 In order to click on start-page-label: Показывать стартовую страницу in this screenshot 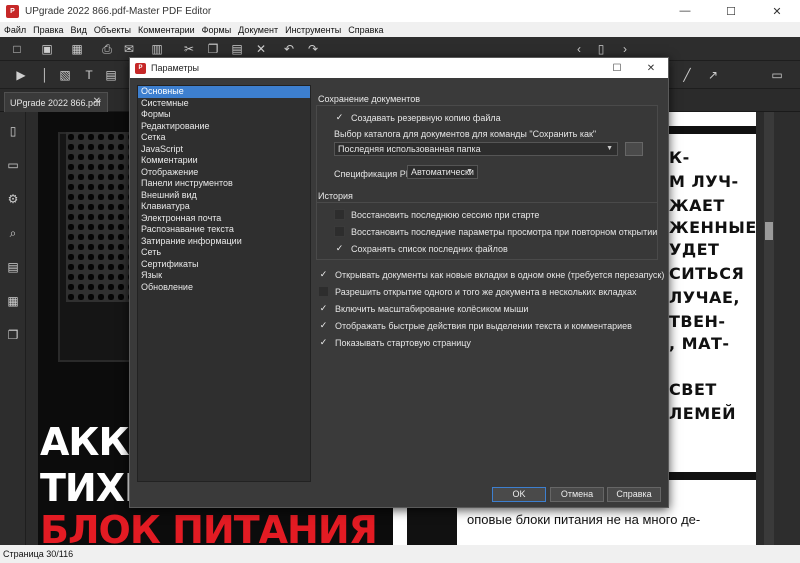, I will do `click(403, 342)`.